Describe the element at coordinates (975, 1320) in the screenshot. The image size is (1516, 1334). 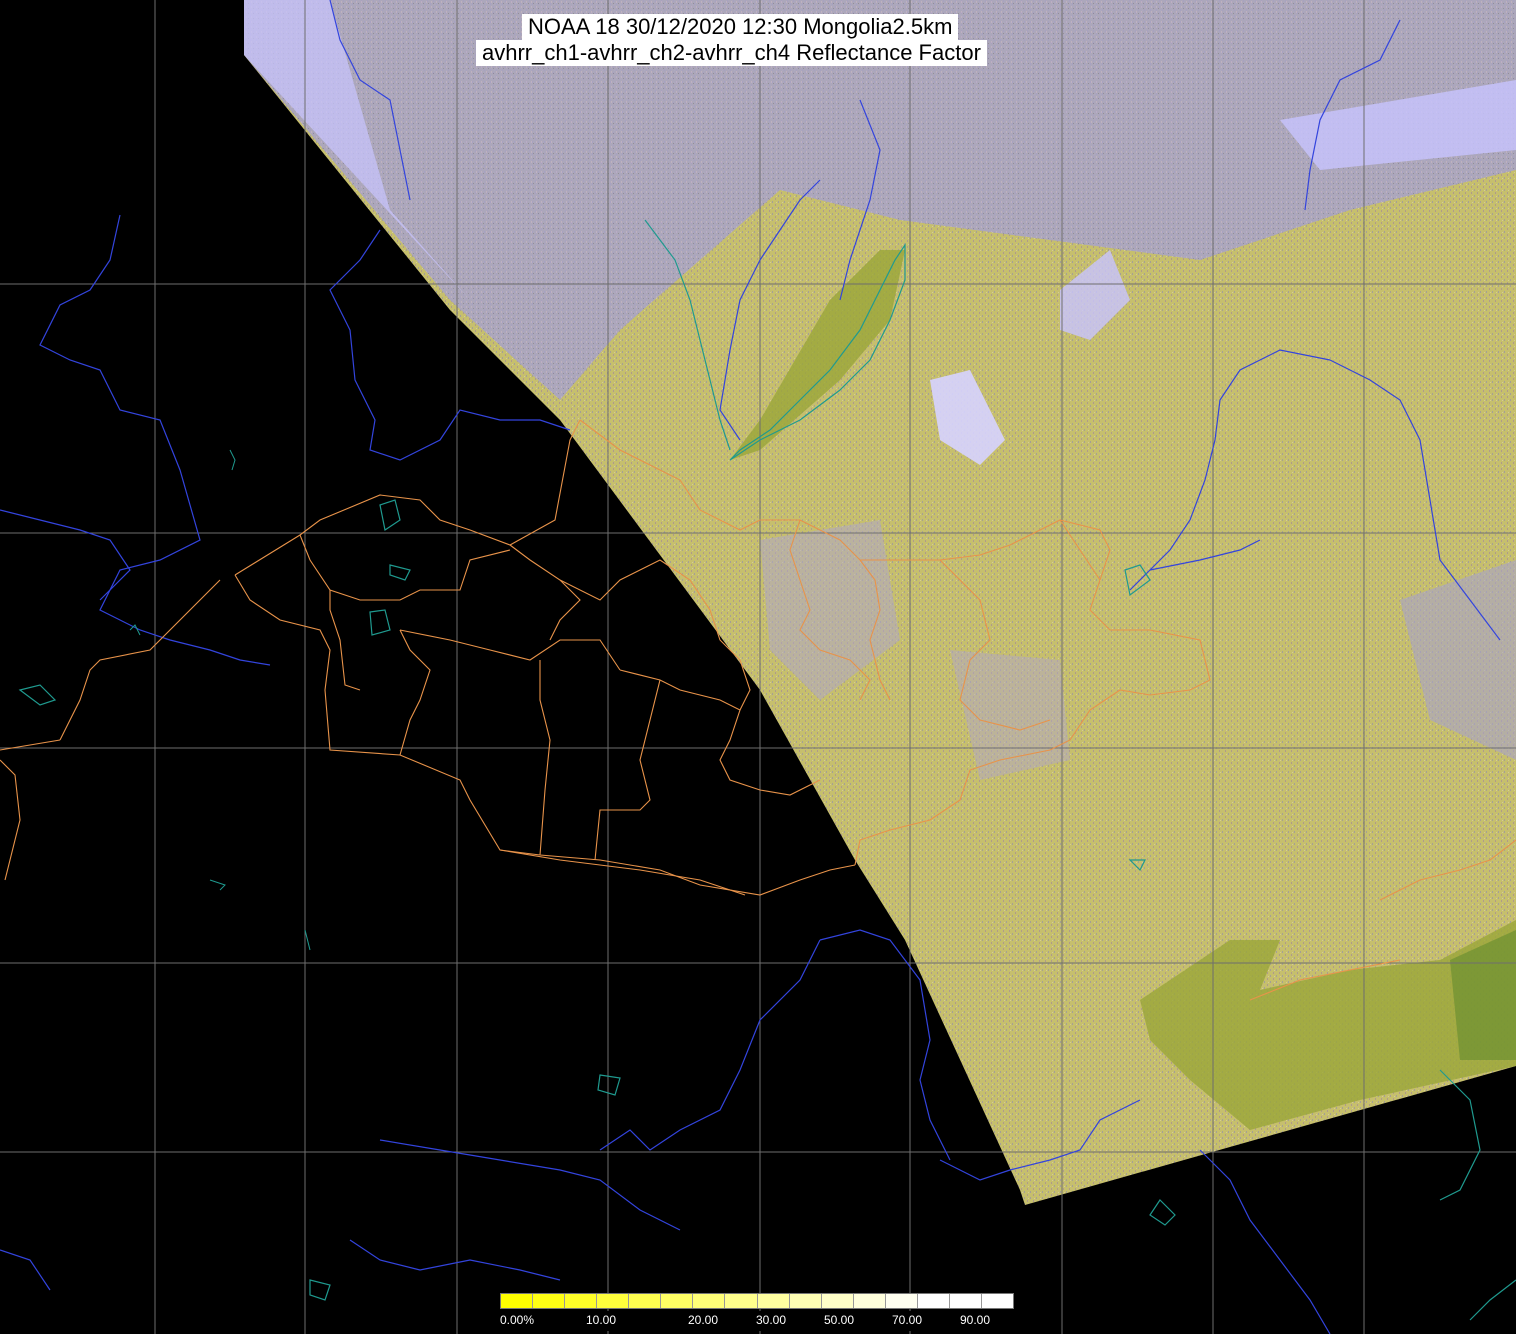
I see `scale-label: 90.00` at that location.